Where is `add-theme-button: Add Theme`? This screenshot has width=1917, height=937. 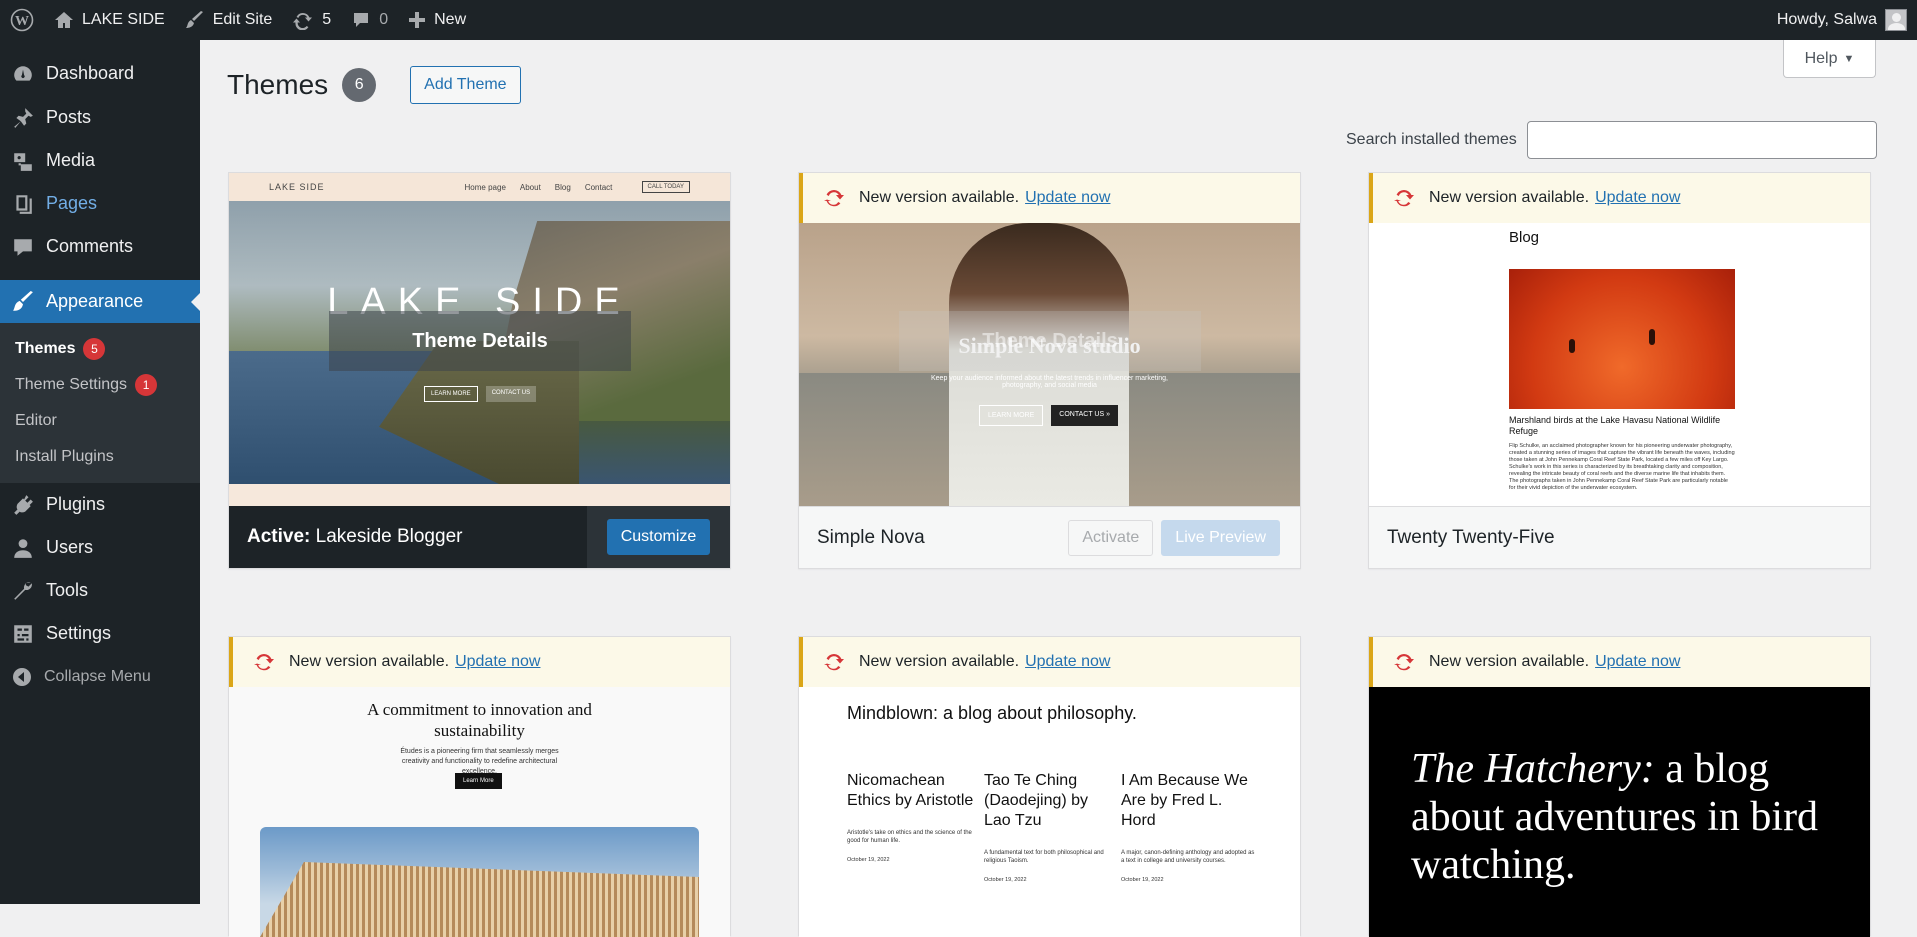
add-theme-button: Add Theme is located at coordinates (465, 85).